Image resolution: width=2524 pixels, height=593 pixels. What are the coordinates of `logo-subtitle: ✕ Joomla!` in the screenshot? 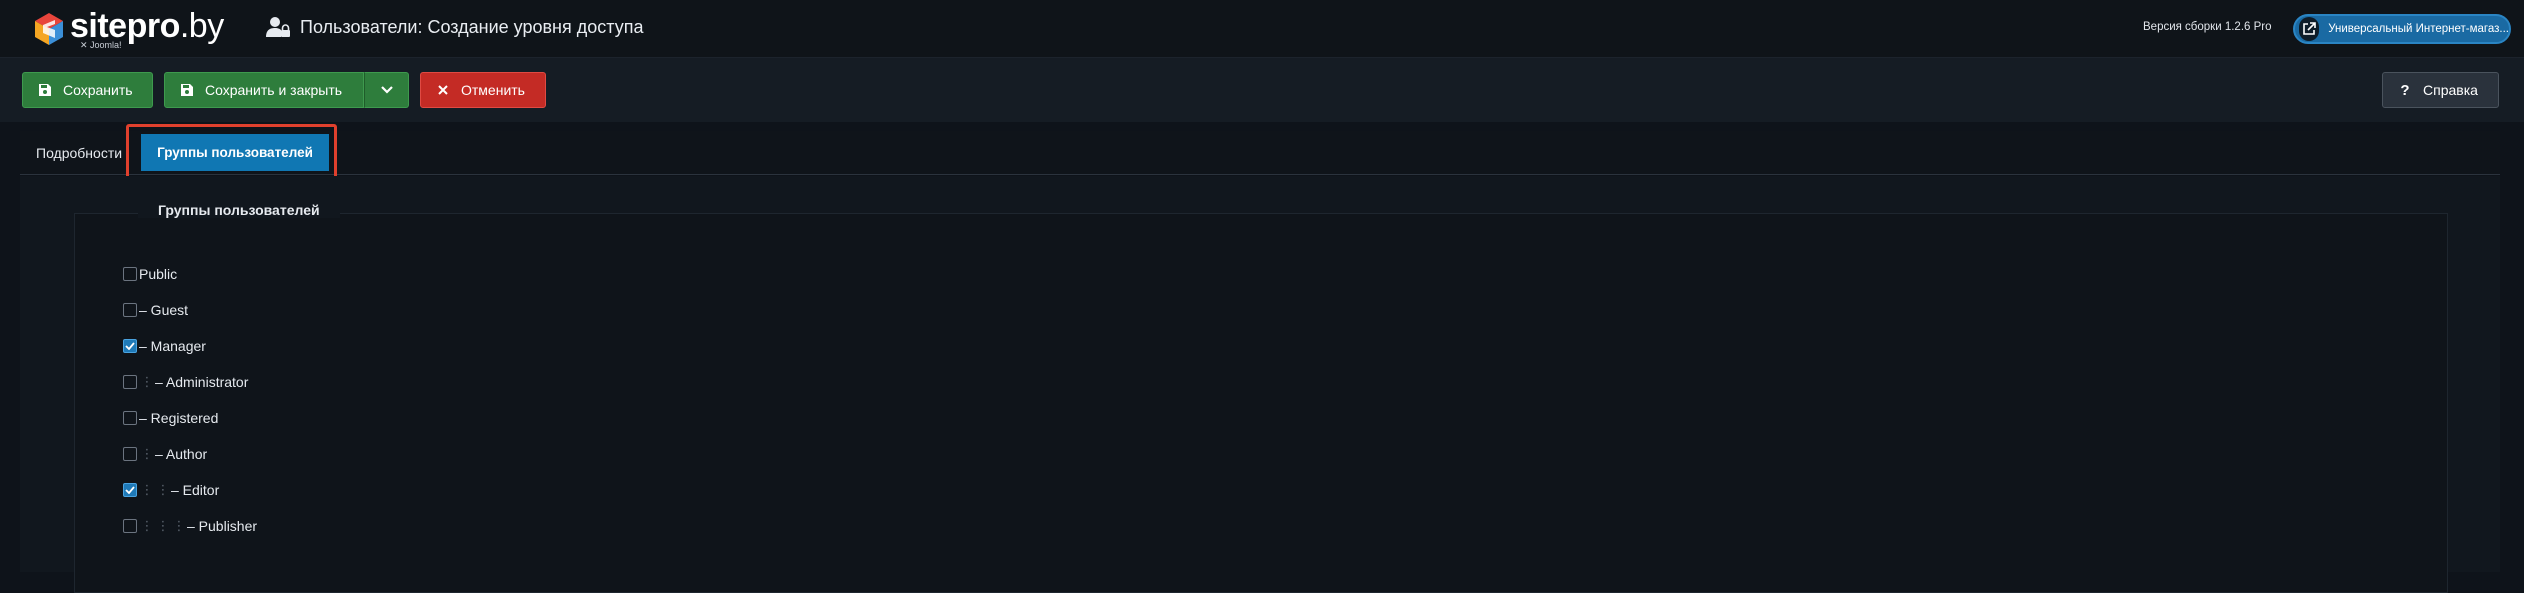 It's located at (101, 45).